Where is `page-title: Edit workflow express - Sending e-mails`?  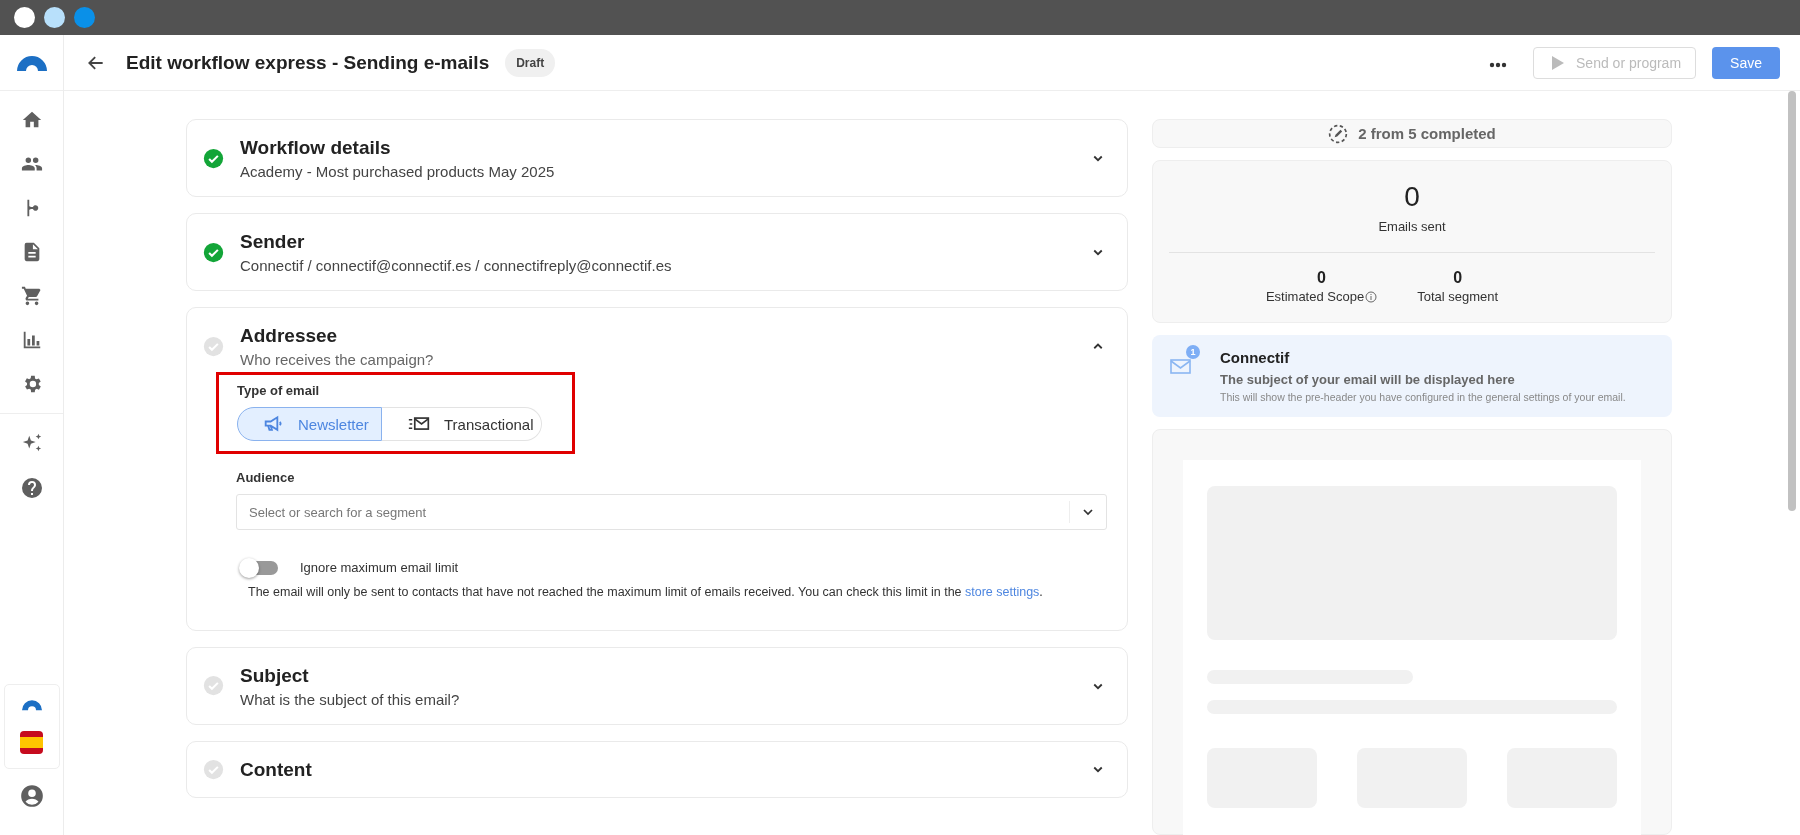
page-title: Edit workflow express - Sending e-mails is located at coordinates (308, 62).